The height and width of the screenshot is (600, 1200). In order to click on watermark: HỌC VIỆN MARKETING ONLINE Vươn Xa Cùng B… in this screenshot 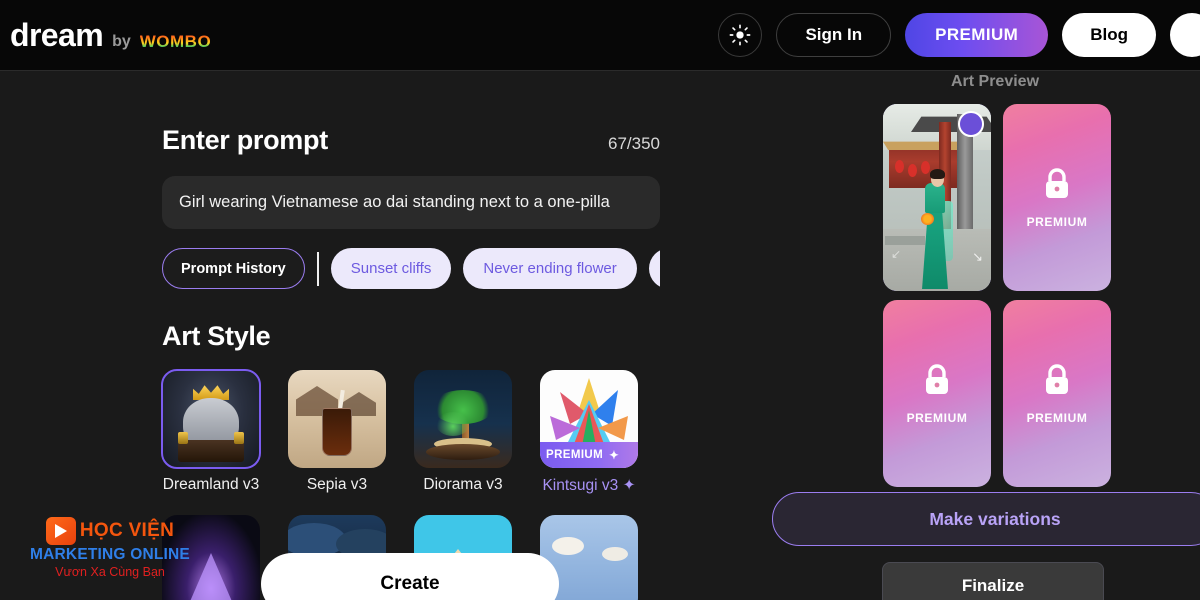, I will do `click(110, 548)`.